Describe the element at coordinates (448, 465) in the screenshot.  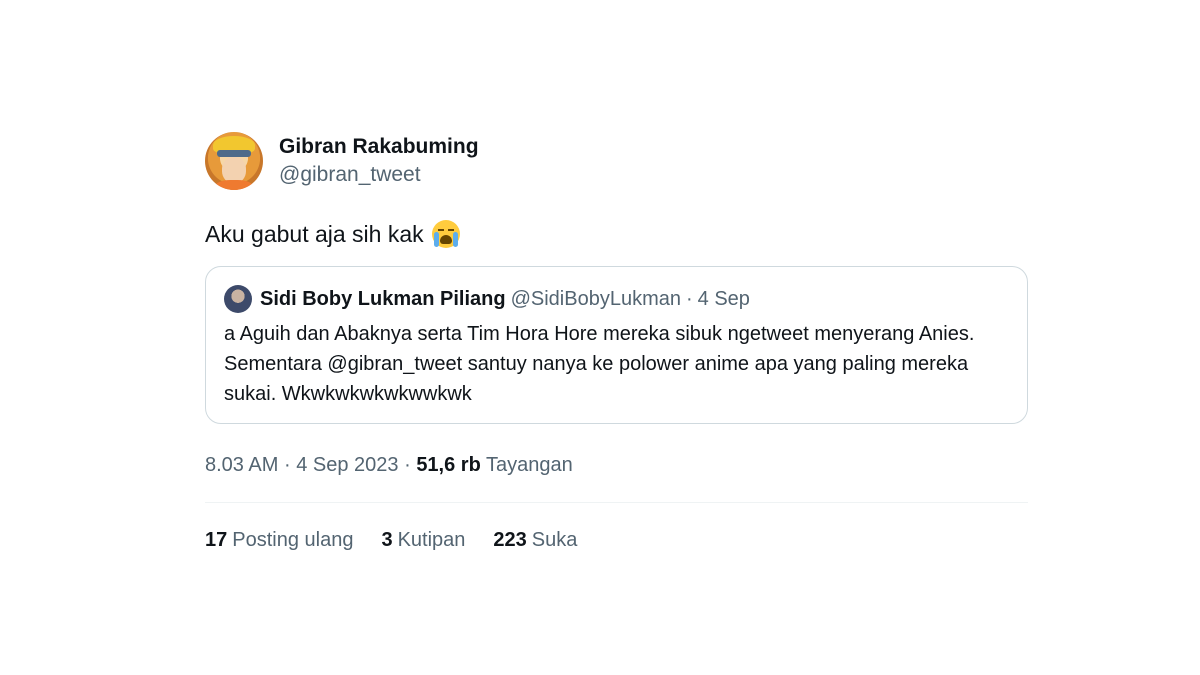
I see `views-count: 51,6 rb` at that location.